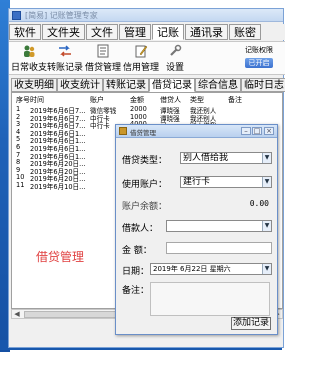 The width and height of the screenshot is (332, 377). Describe the element at coordinates (103, 68) in the screenshot. I see `loan-management-label: 借贷管理` at that location.